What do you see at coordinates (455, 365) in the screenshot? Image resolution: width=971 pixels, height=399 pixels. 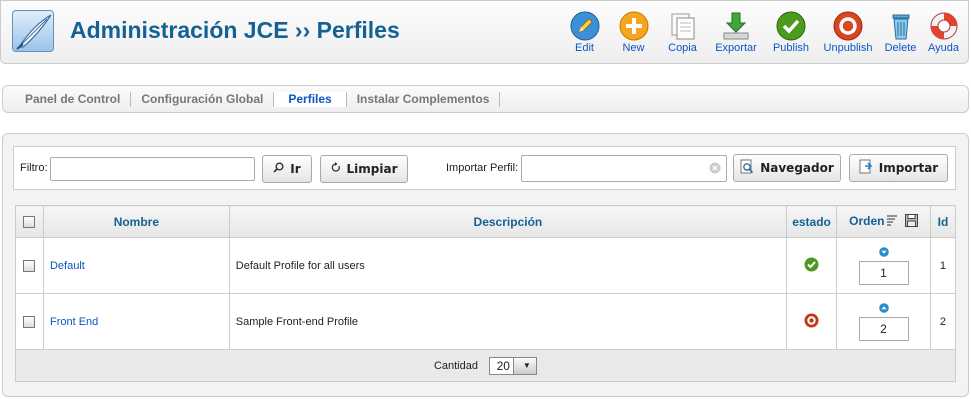 I see `limit-label: Cantidad` at bounding box center [455, 365].